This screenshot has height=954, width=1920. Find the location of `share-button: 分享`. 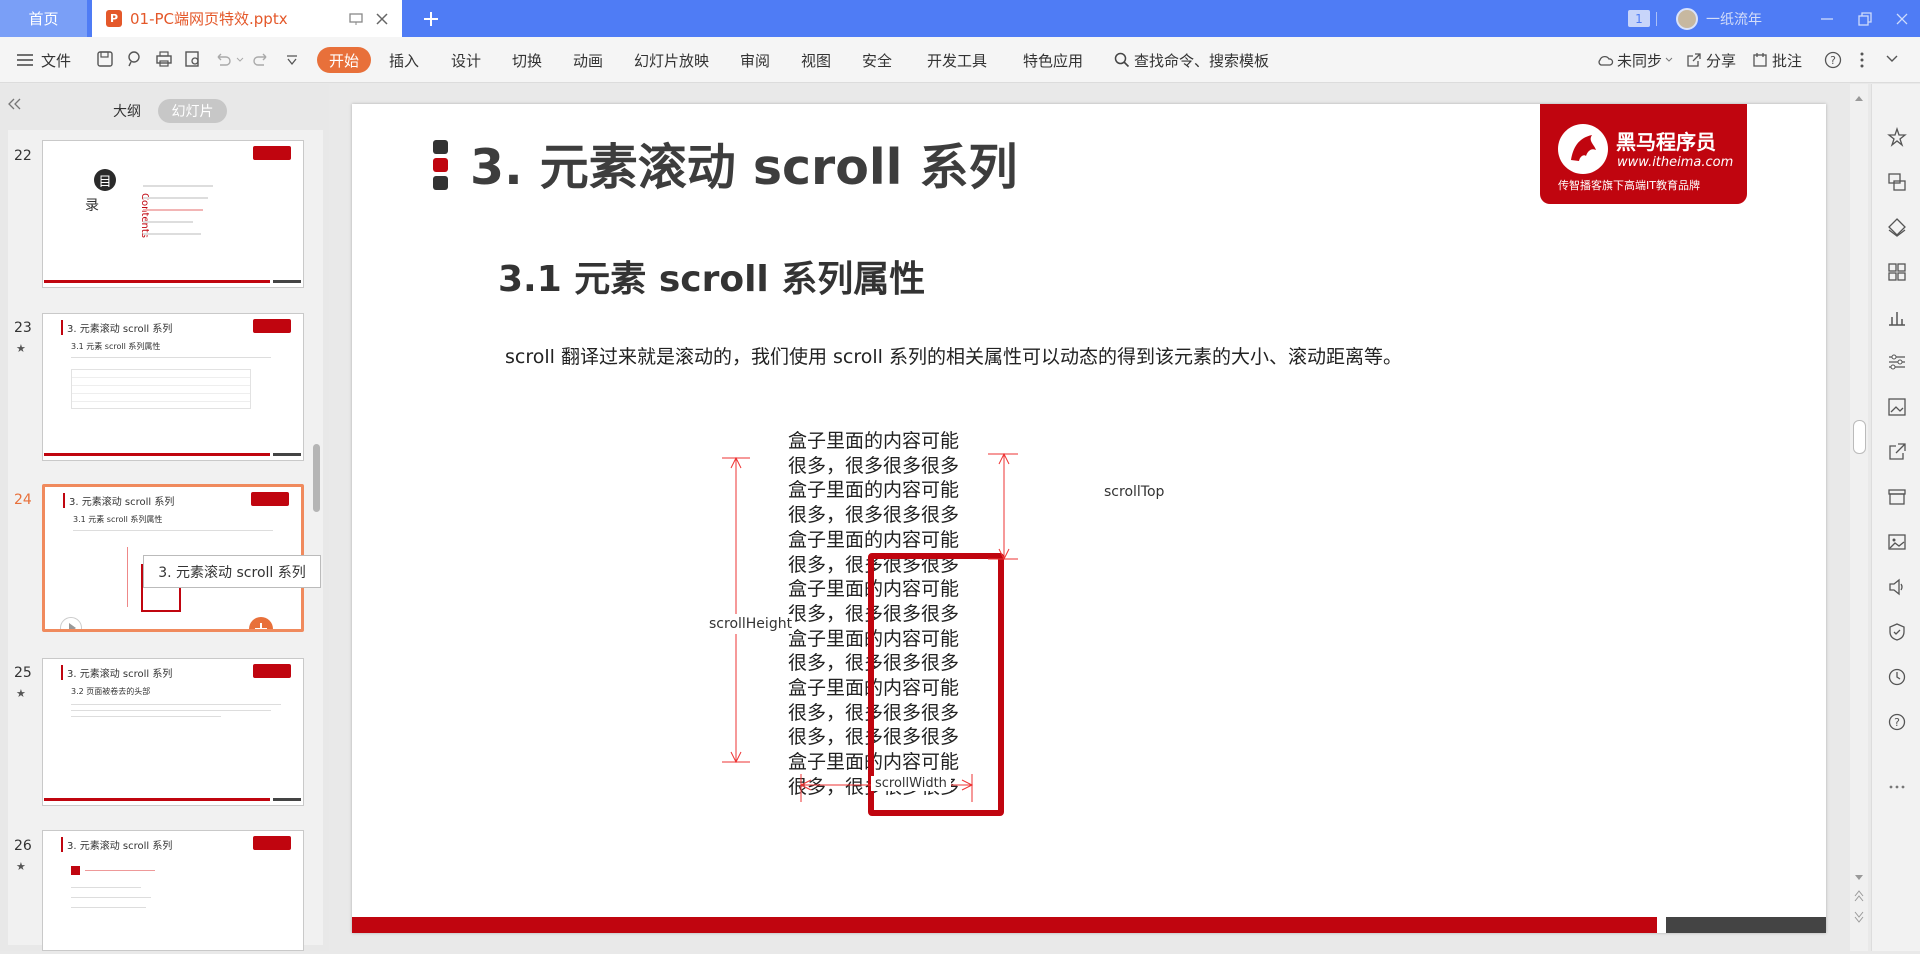

share-button: 分享 is located at coordinates (1711, 60).